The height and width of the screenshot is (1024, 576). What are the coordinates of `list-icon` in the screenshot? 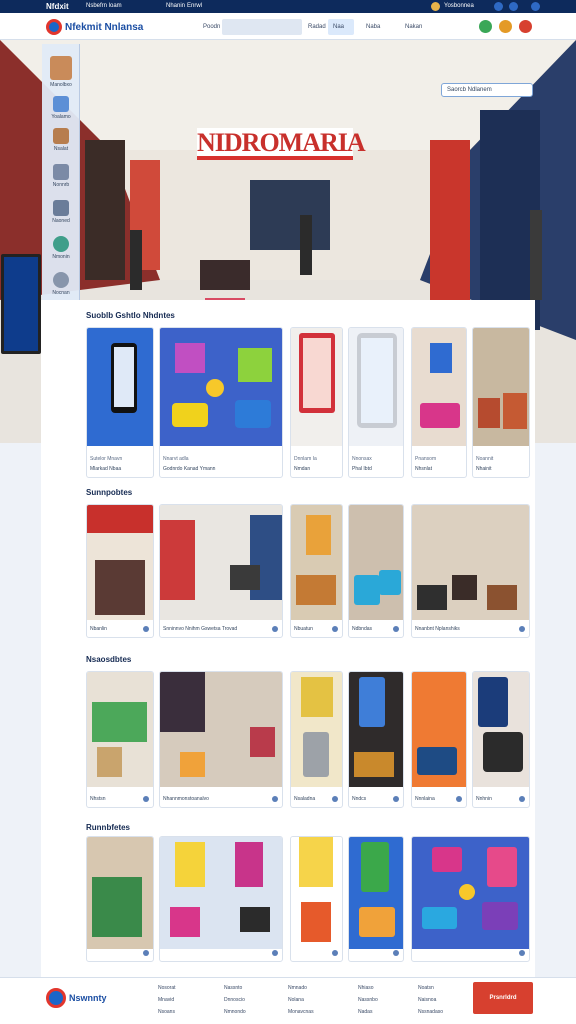 It's located at (61, 172).